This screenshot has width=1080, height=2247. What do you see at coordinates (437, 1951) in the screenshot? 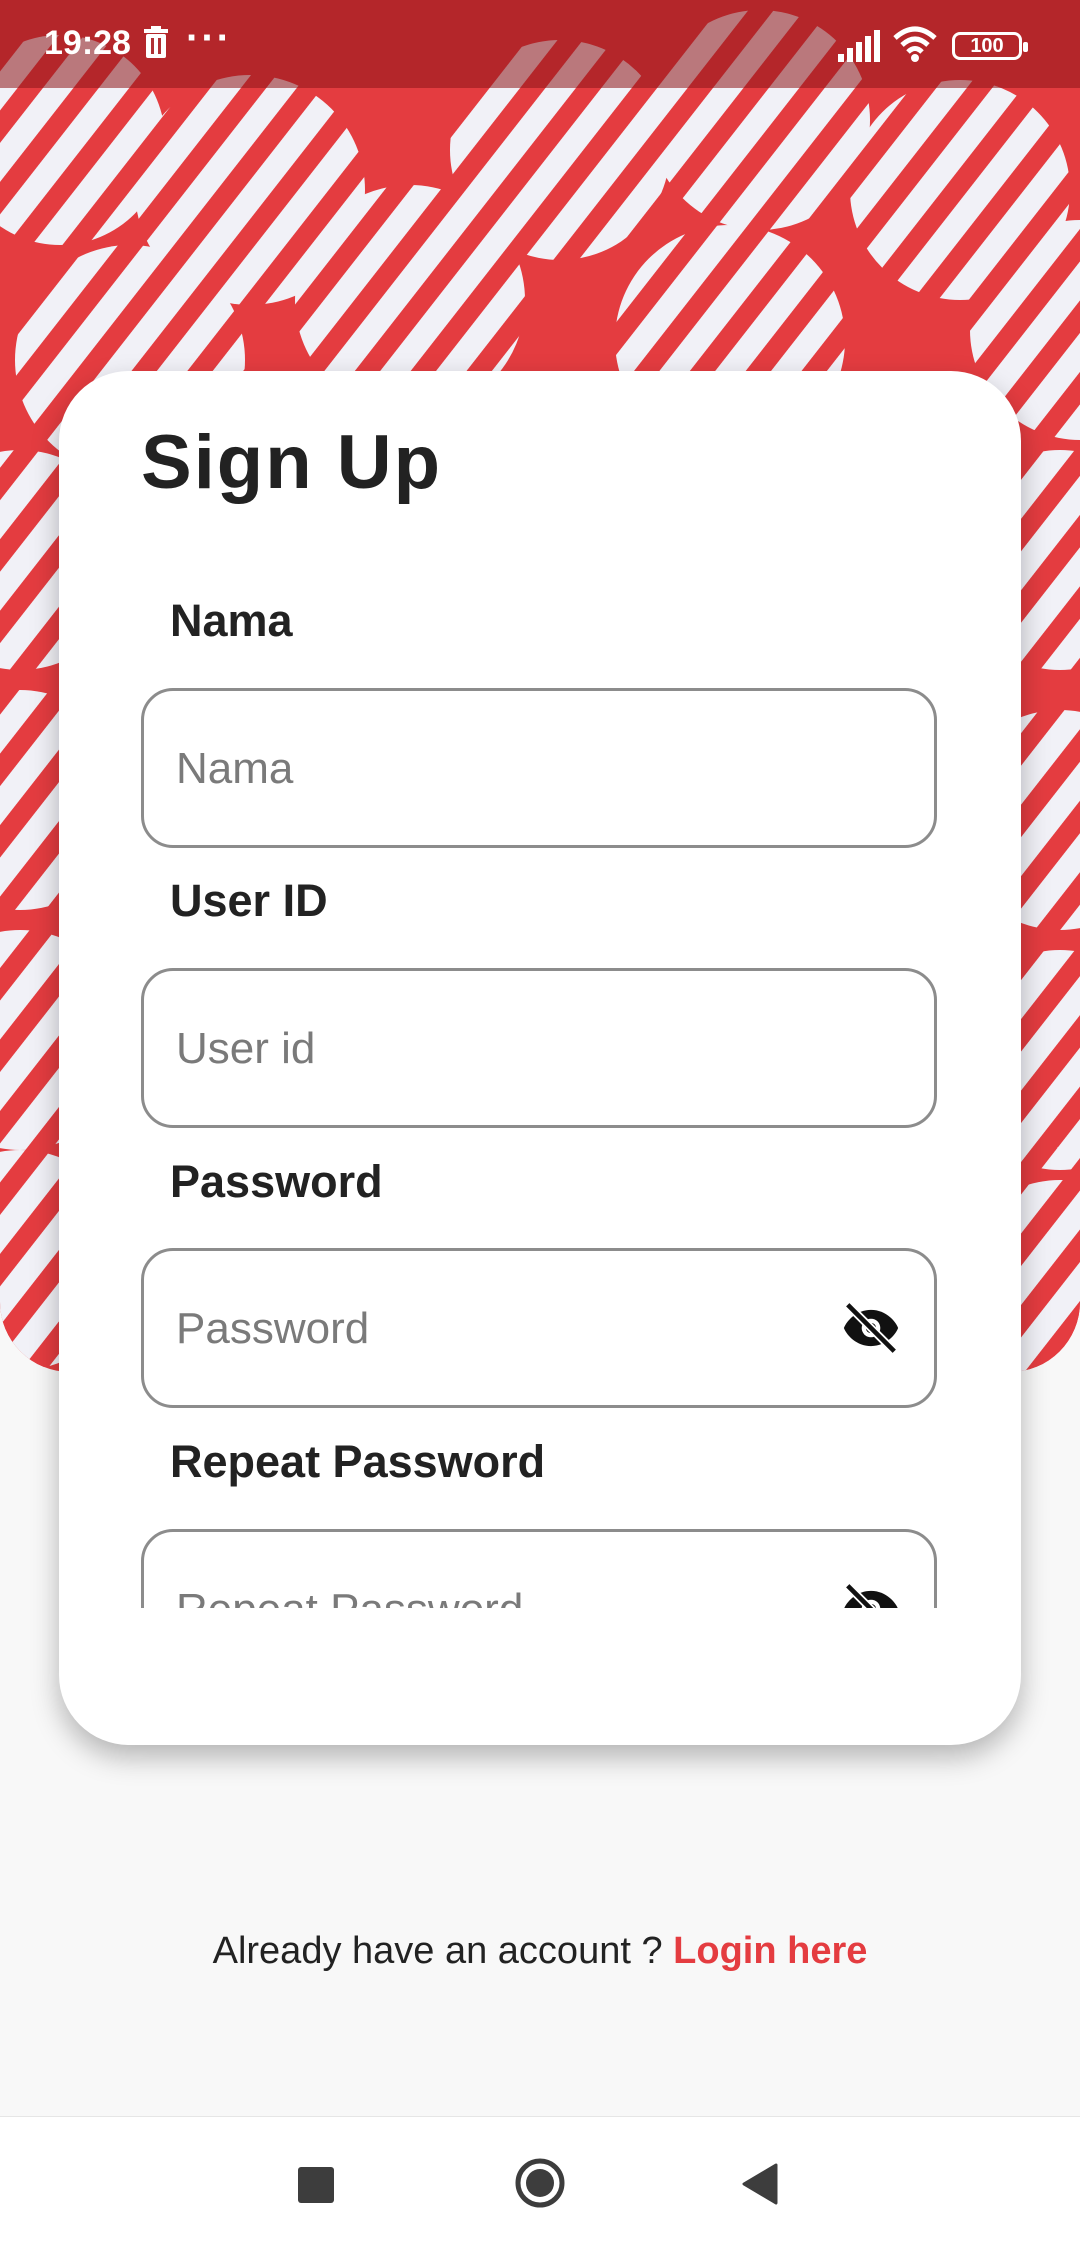
I see `login-prompt-text: Already have an account ?` at bounding box center [437, 1951].